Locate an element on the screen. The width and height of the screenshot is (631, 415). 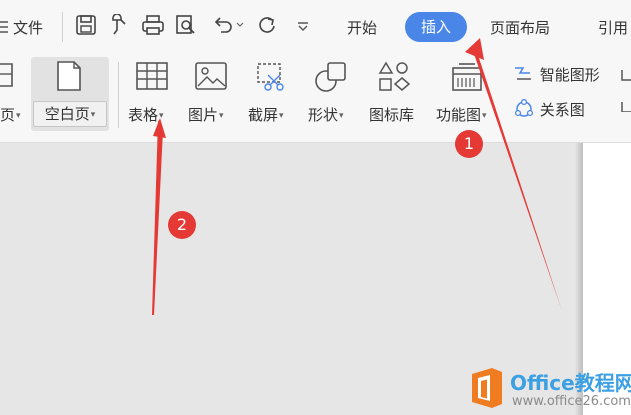
step-marker-2: 2 is located at coordinates (182, 225).